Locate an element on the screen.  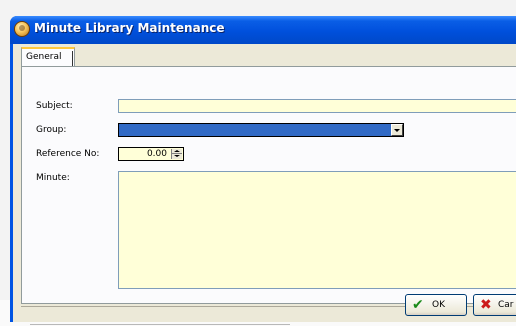
ok-button: ✔ OK is located at coordinates (436, 305).